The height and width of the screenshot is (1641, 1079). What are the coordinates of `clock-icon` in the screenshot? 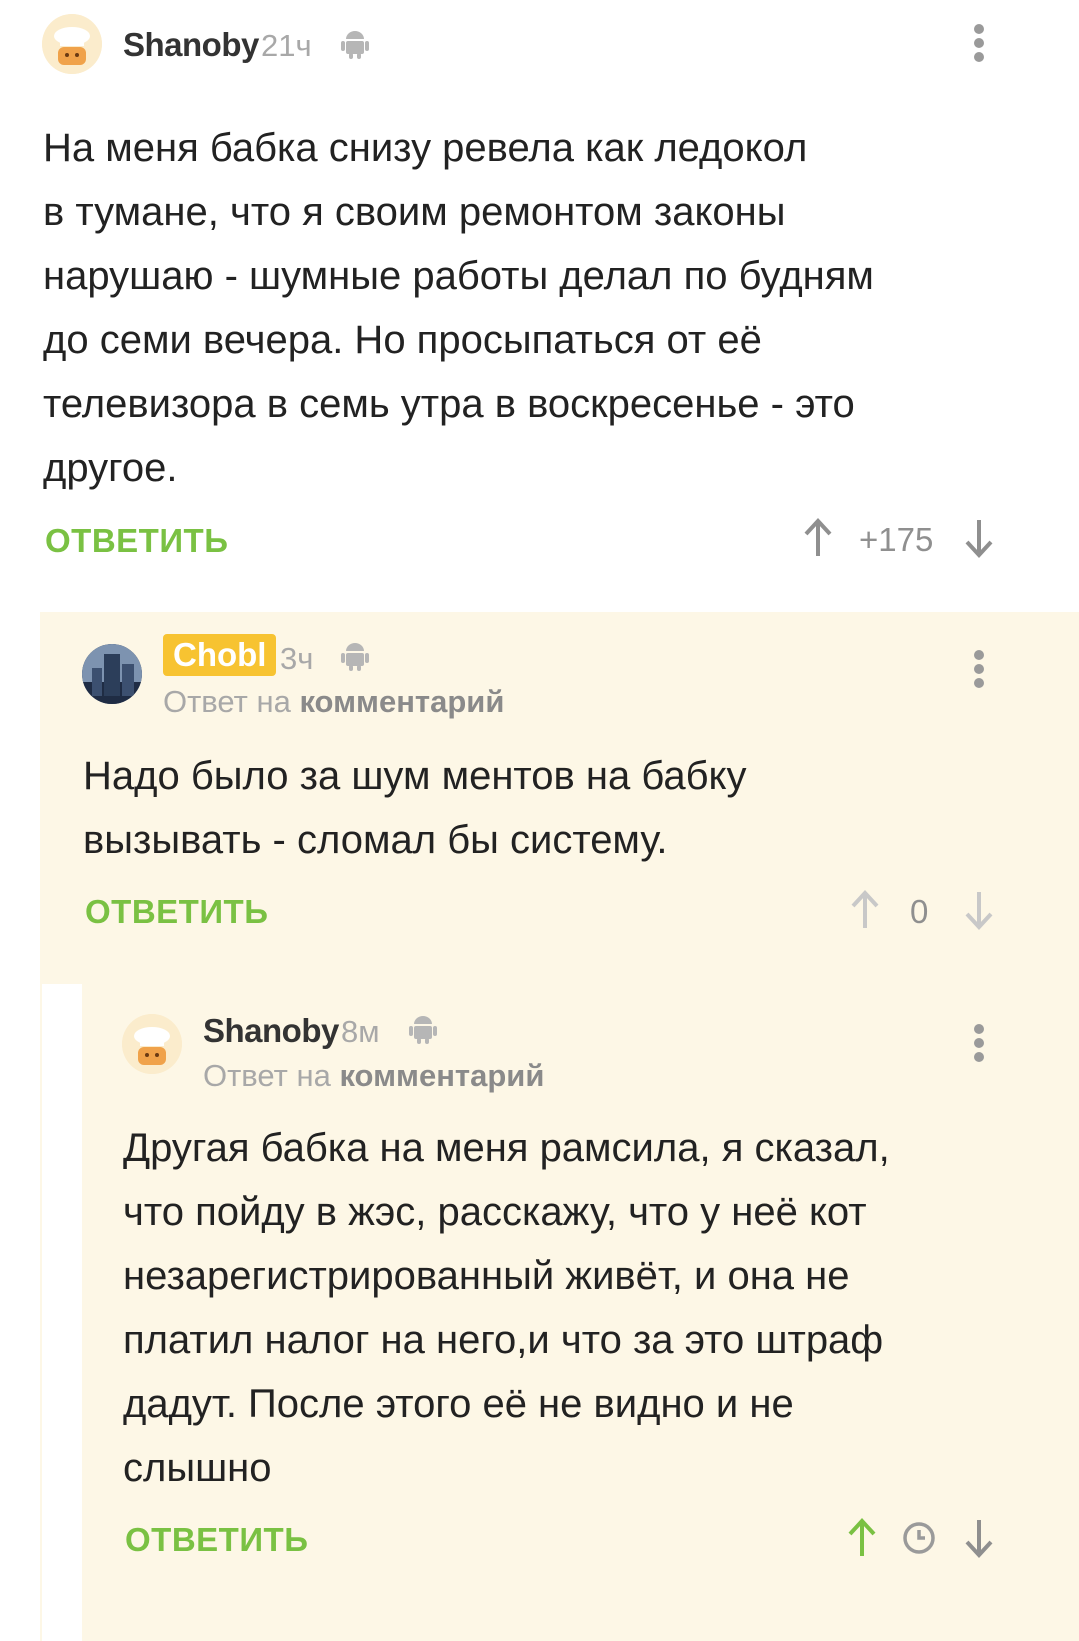 It's located at (919, 1538).